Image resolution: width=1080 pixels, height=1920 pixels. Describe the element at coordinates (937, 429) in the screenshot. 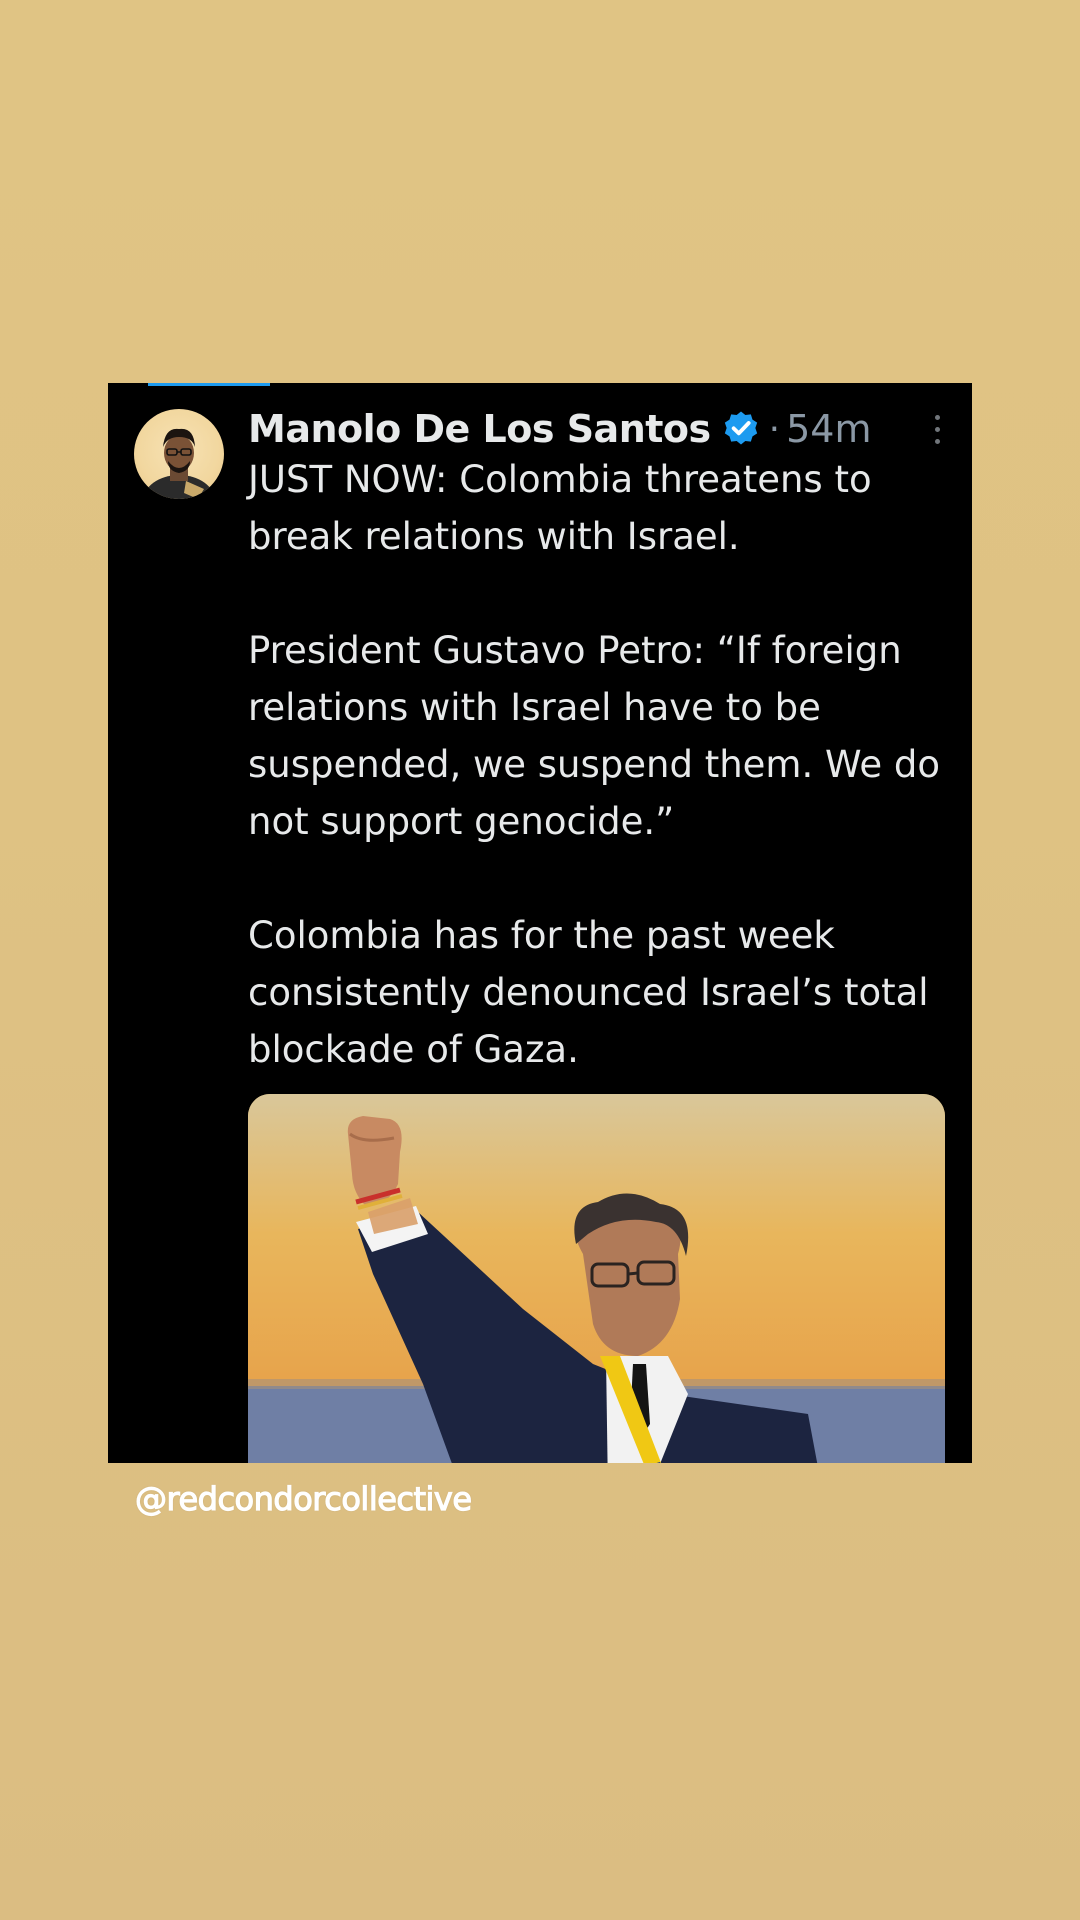

I see `more-options-icon` at that location.